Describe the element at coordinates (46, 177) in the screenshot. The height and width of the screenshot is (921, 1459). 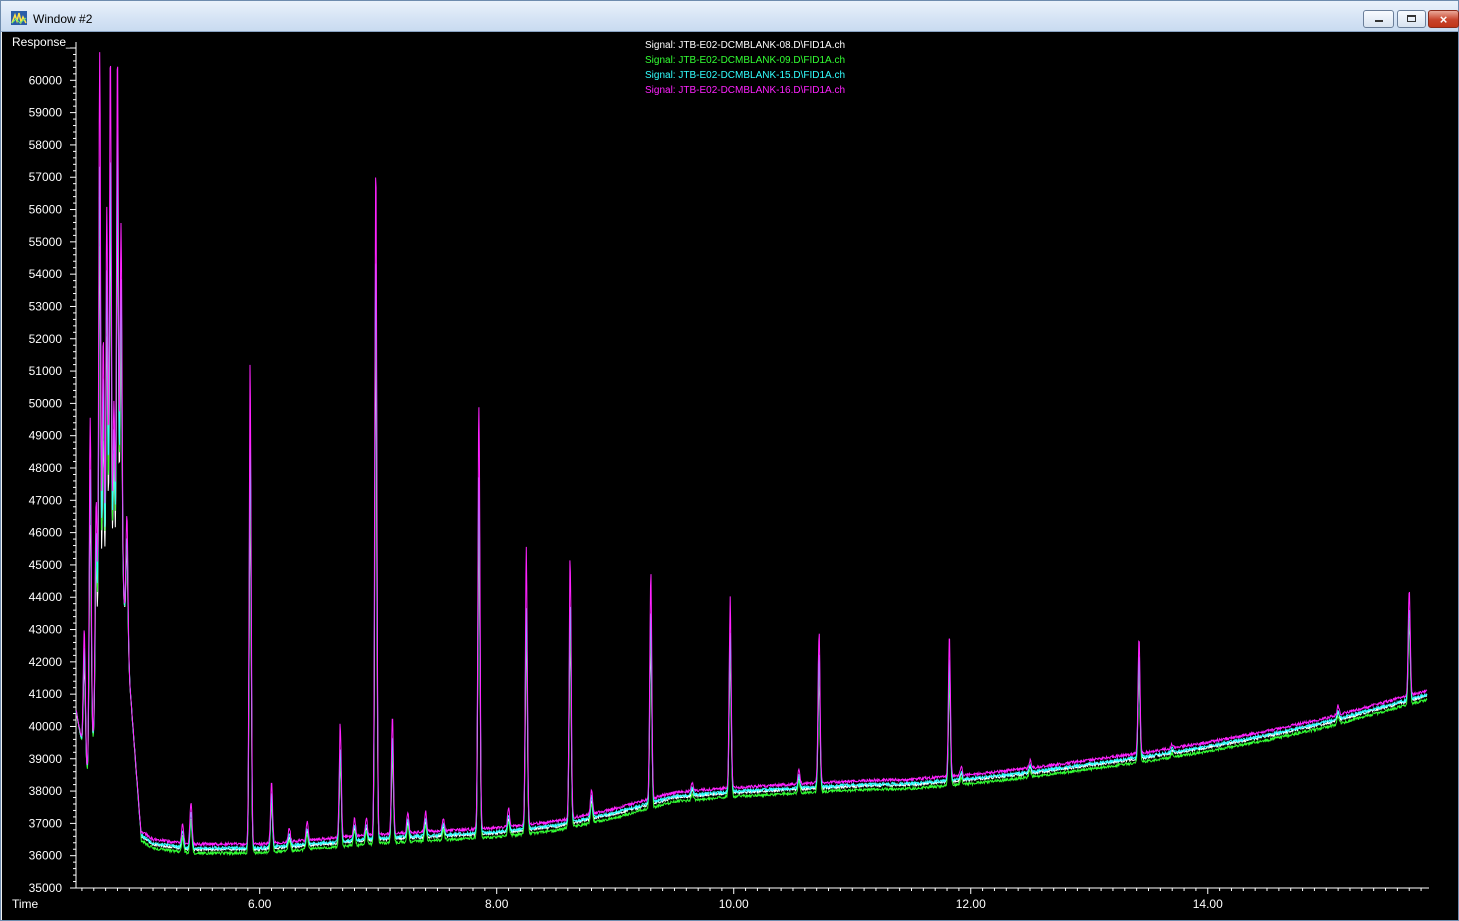
I see `y-tick-label: 57000` at that location.